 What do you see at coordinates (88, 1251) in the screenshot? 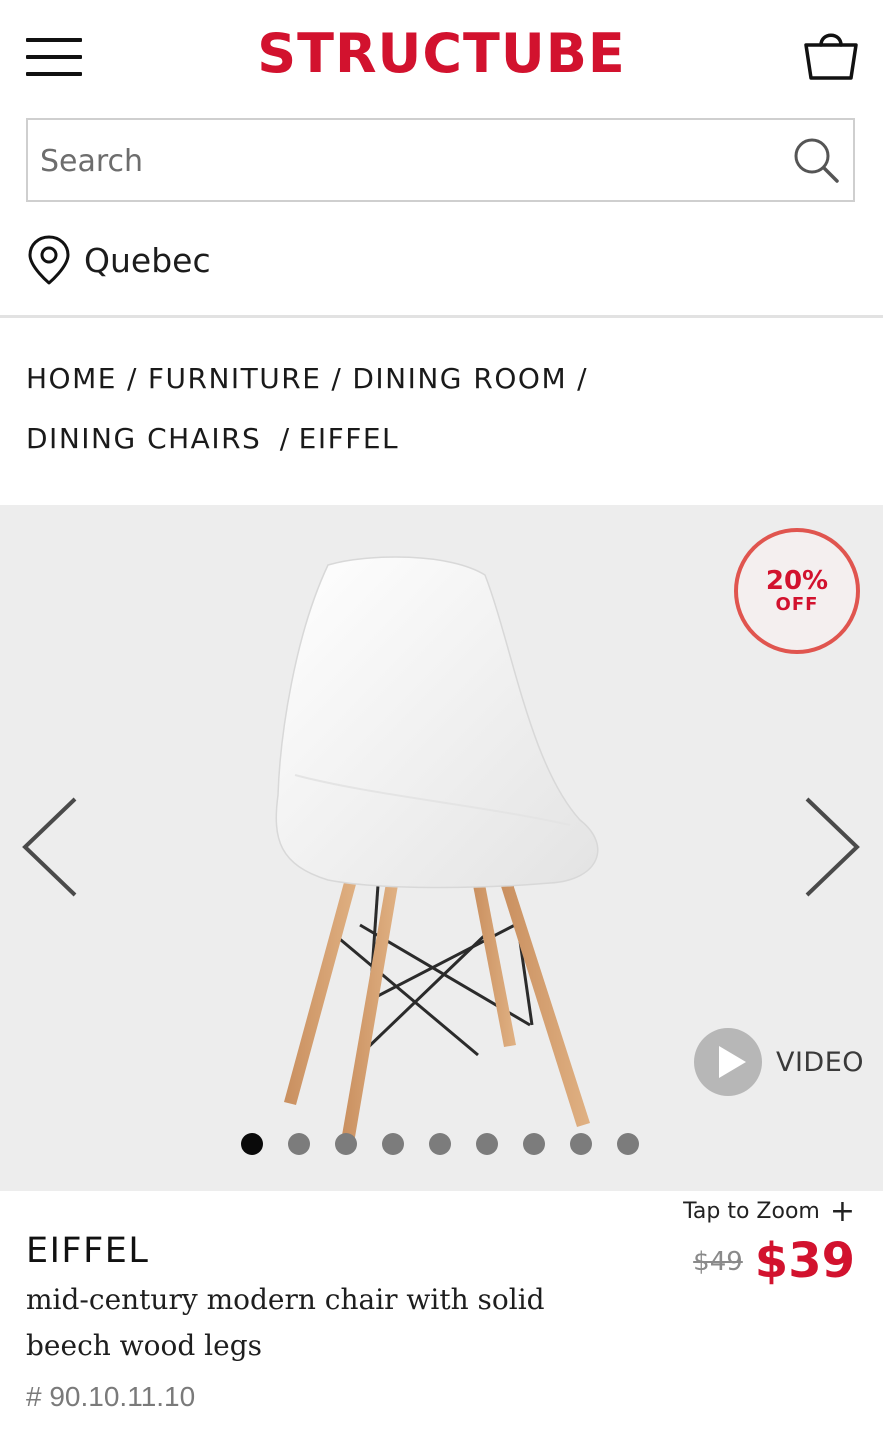
I see `product-name: EIFFEL` at bounding box center [88, 1251].